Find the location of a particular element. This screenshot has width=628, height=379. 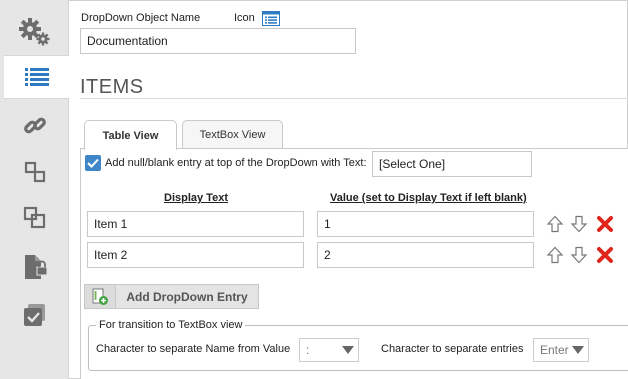

sidebar-item-move is located at coordinates (34, 172).